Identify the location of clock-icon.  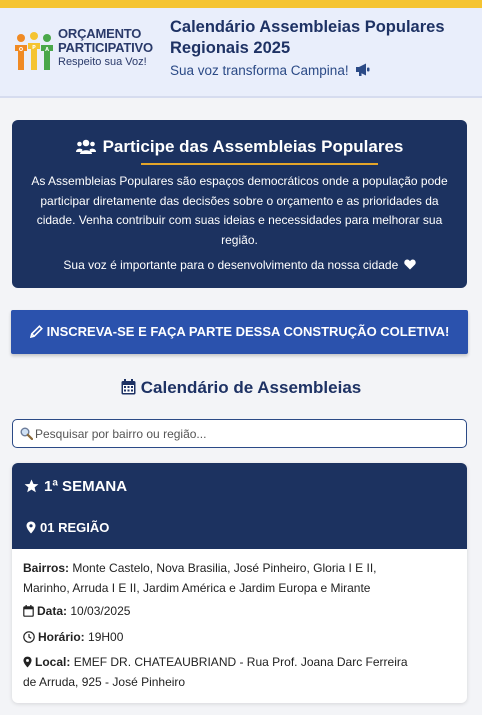
(29, 637).